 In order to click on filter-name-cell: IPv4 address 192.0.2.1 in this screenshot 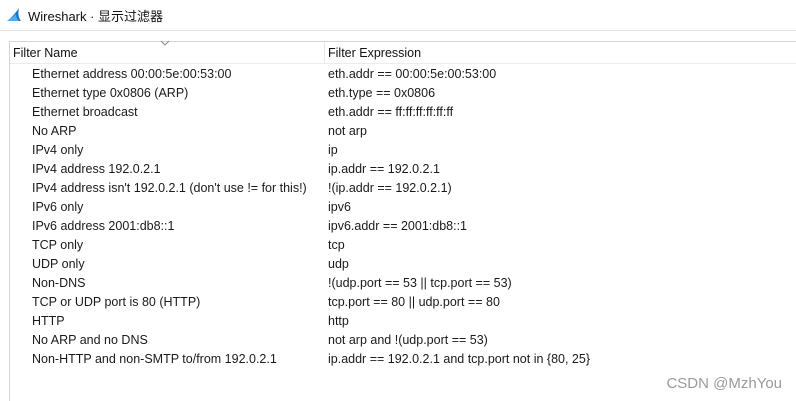, I will do `click(96, 169)`.